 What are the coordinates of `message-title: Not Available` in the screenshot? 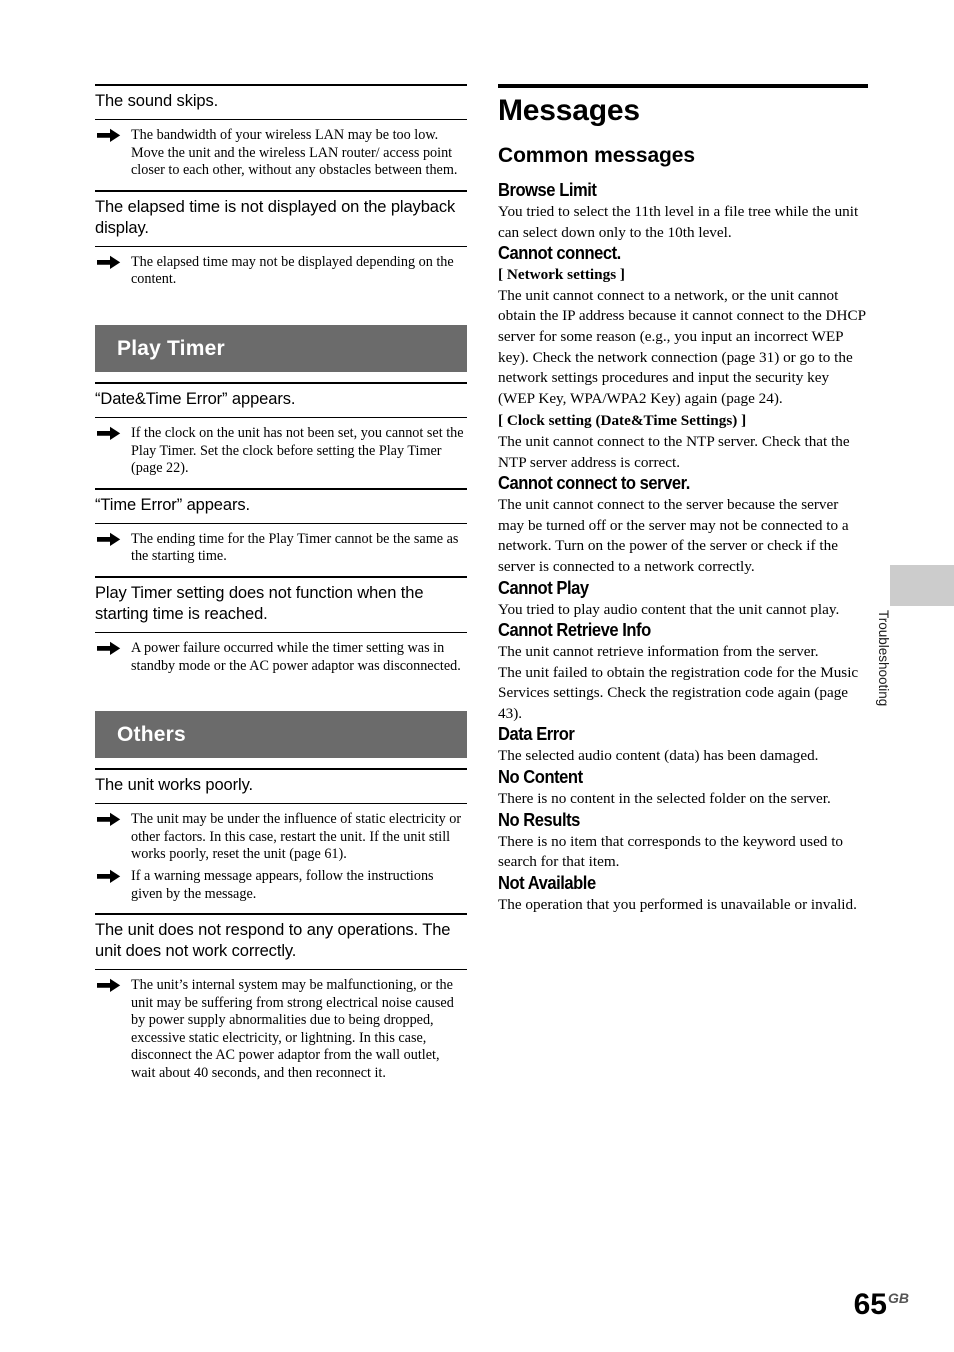 It's located at (547, 882).